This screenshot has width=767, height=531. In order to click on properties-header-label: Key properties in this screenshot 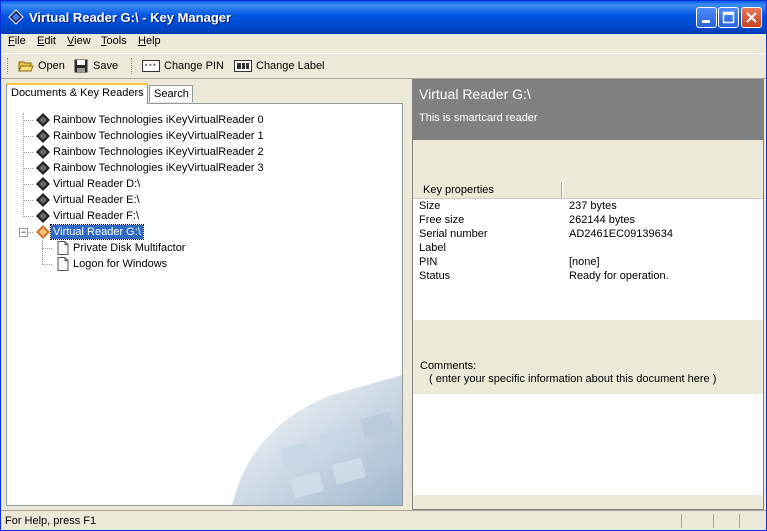, I will do `click(458, 190)`.